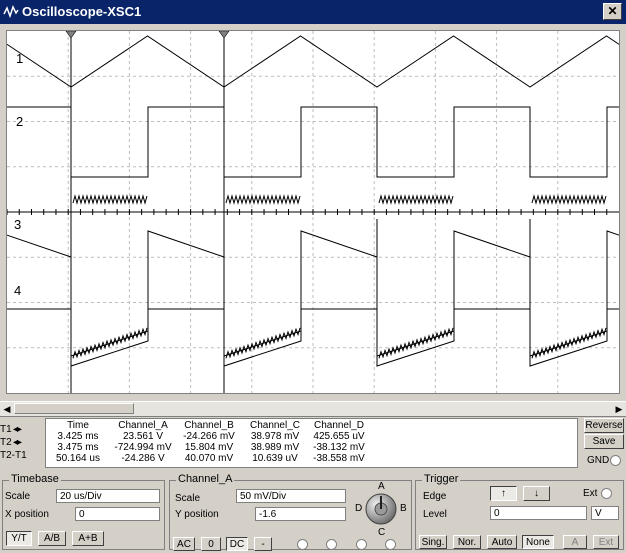 Image resolution: width=626 pixels, height=553 pixels. What do you see at coordinates (339, 447) in the screenshot?
I see `readout-cell: -38.132 mV` at bounding box center [339, 447].